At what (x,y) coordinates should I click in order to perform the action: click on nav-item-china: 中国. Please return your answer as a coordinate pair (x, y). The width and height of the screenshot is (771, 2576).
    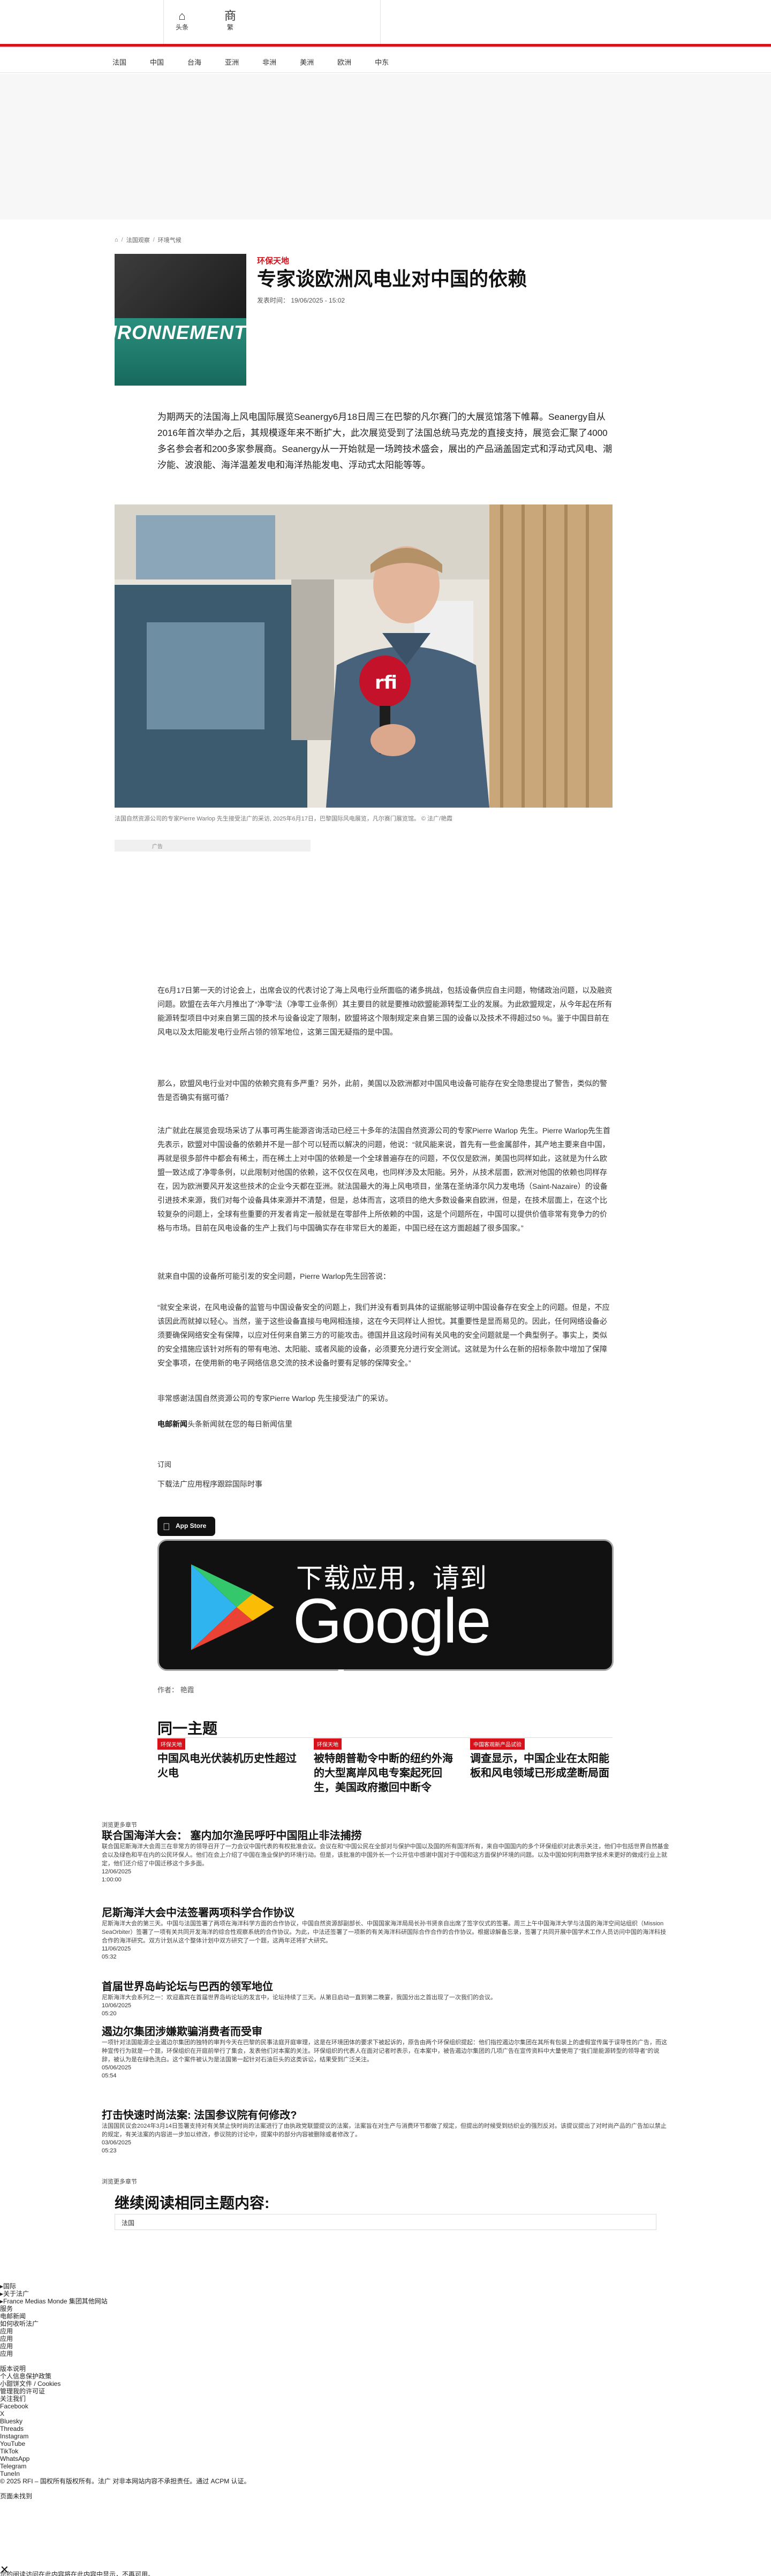
    Looking at the image, I should click on (157, 62).